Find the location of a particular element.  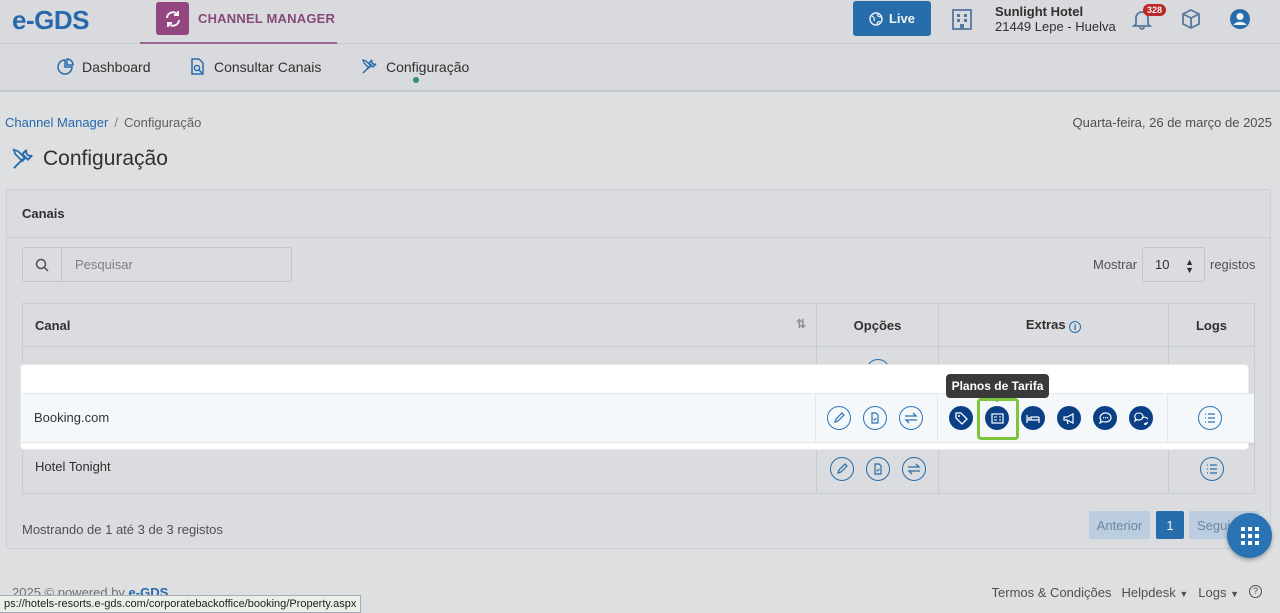

current-date: Quarta-feira, 26 de março de 2025 is located at coordinates (1172, 122).